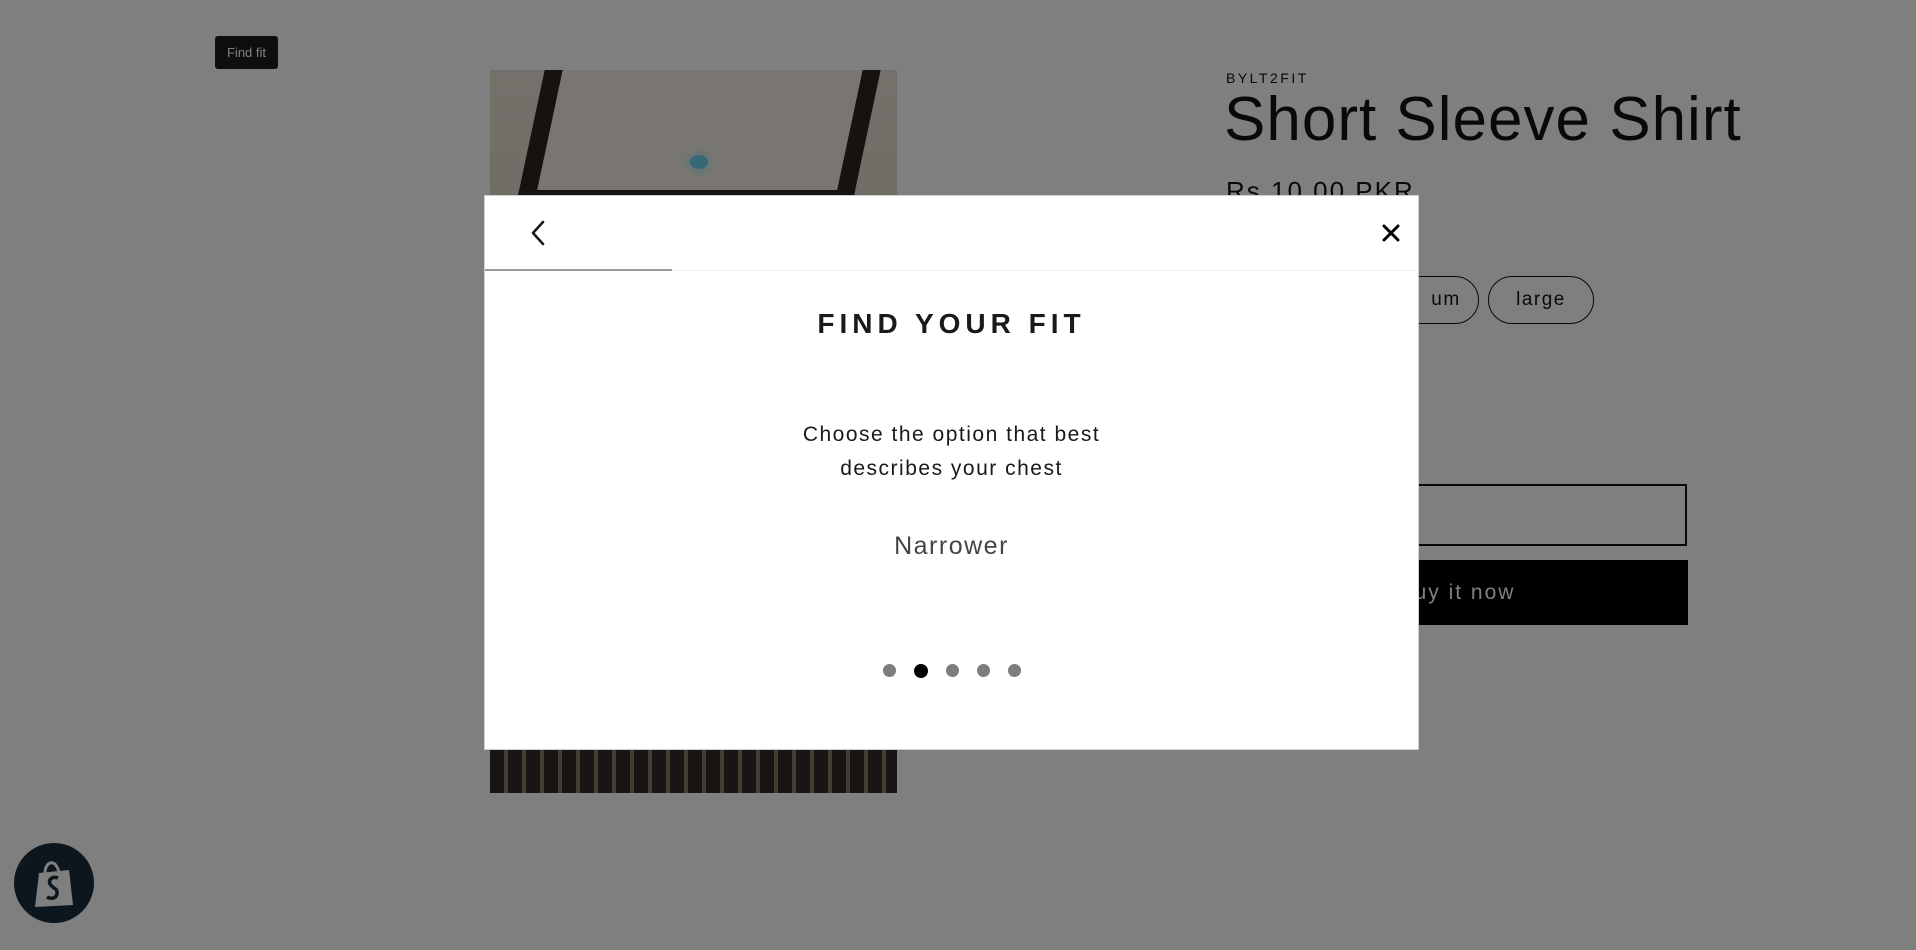 The image size is (1916, 950). I want to click on step-indicator, so click(951, 671).